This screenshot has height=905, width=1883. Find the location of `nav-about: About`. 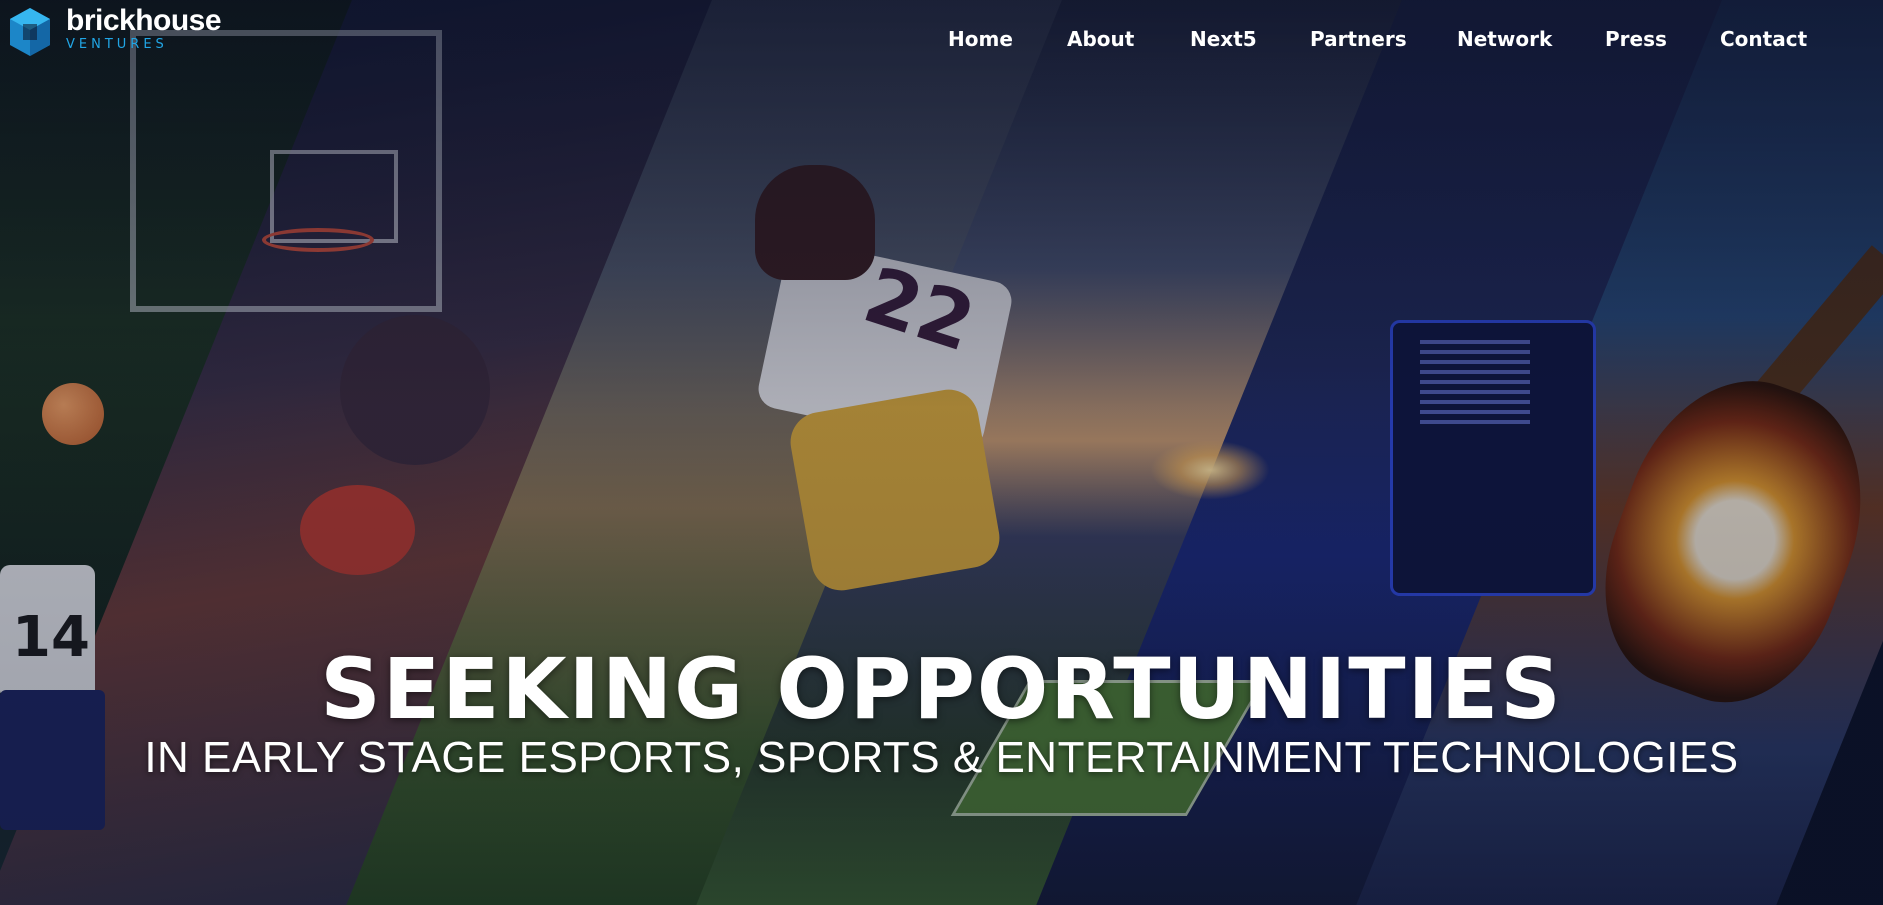

nav-about: About is located at coordinates (1100, 39).